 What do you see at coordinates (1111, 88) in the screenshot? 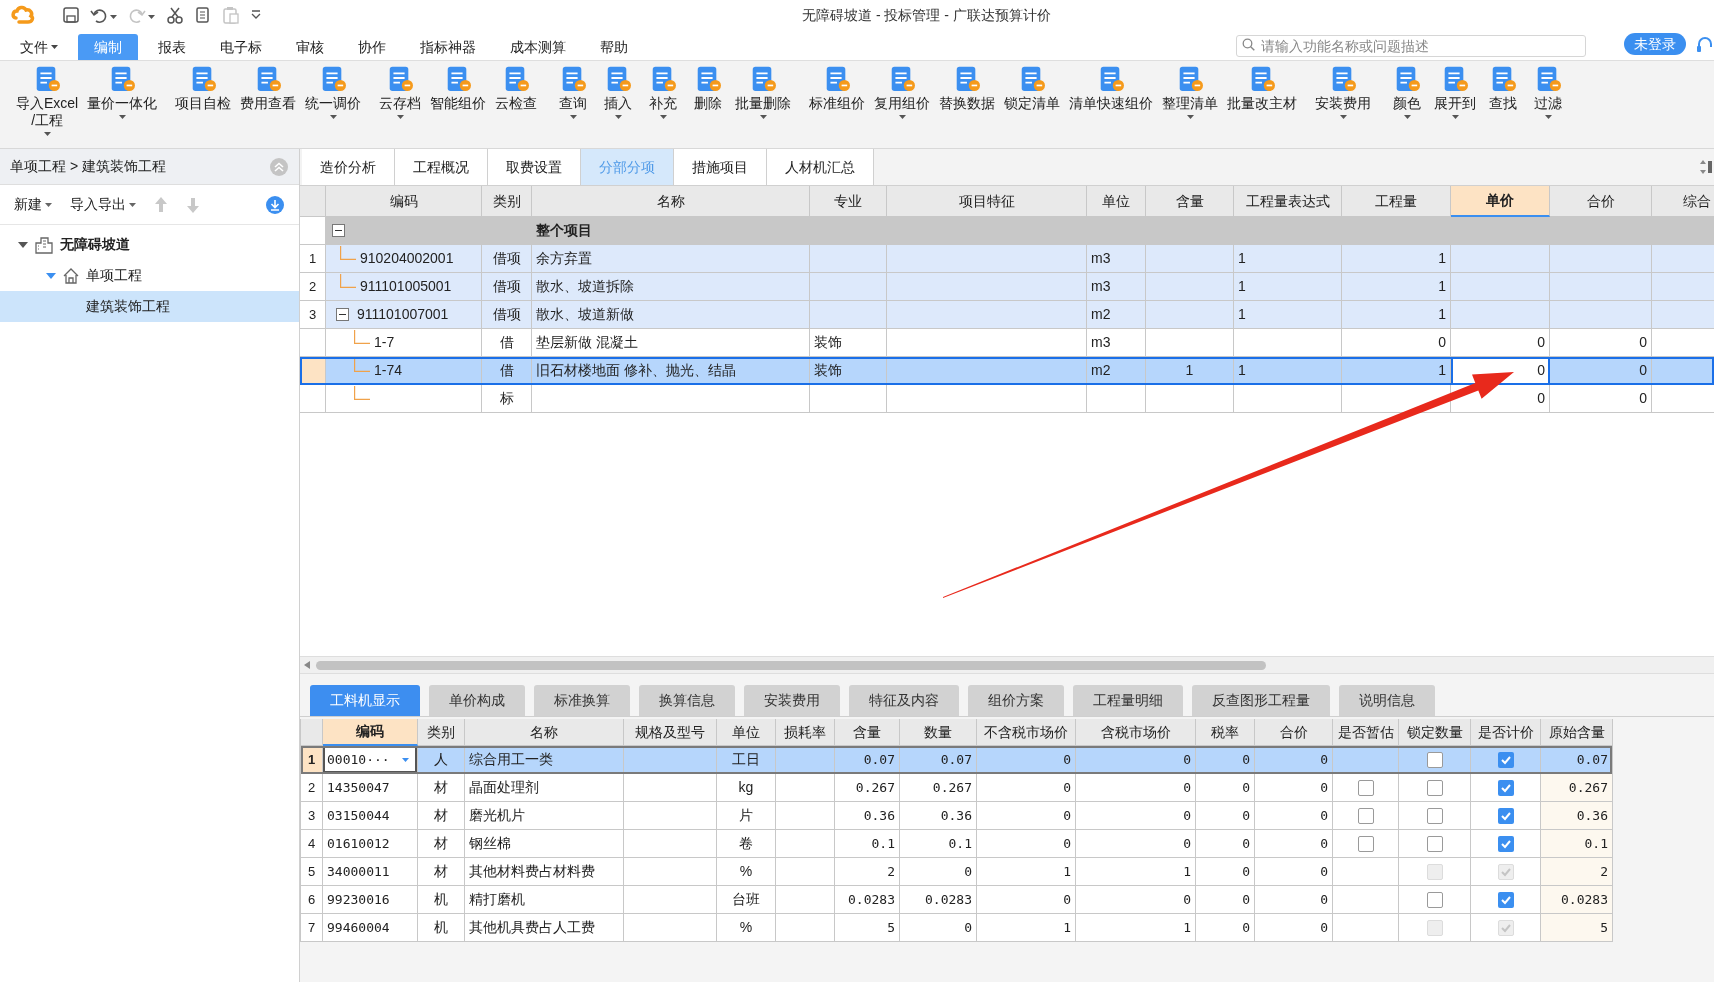
I see `ribbon-button: 清单快速组价` at bounding box center [1111, 88].